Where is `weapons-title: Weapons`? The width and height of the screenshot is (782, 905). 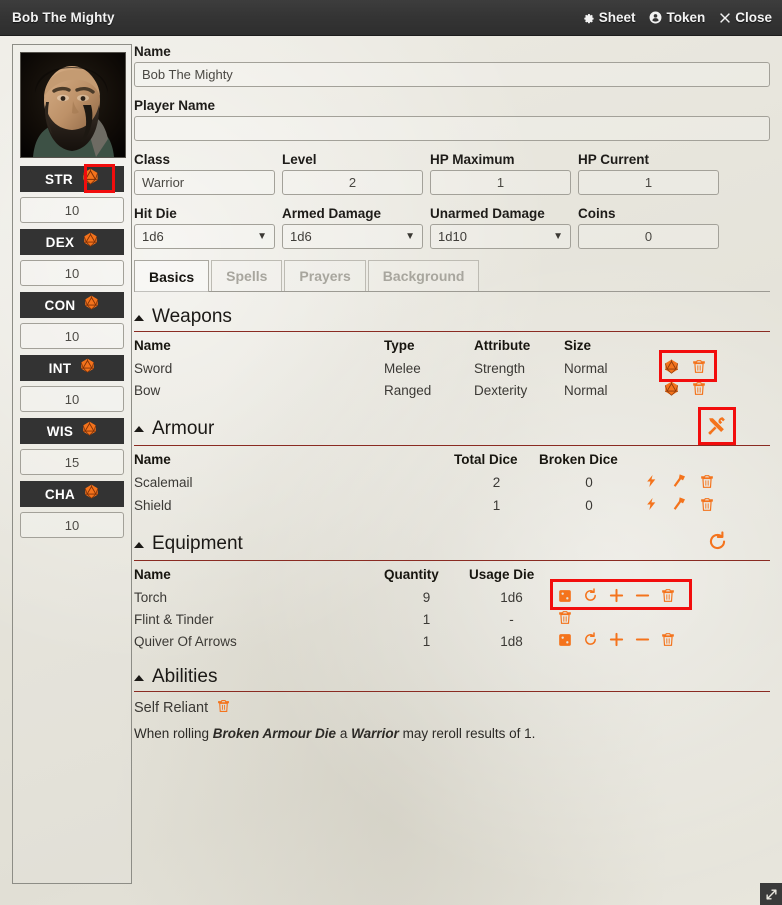 weapons-title: Weapons is located at coordinates (192, 316).